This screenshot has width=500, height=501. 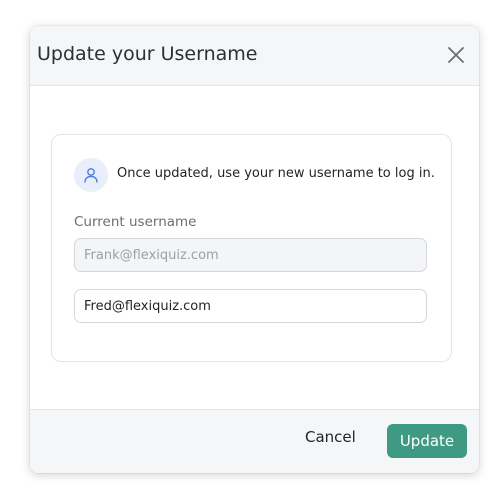 What do you see at coordinates (330, 437) in the screenshot?
I see `cancel-button: Cancel` at bounding box center [330, 437].